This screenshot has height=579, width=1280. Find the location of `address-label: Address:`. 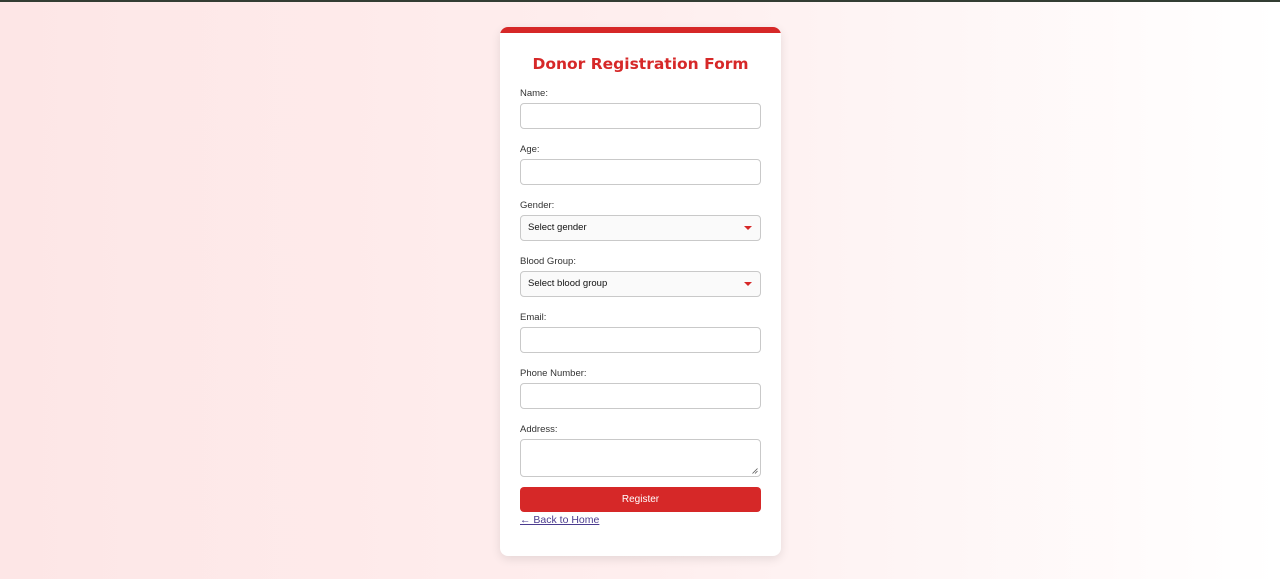

address-label: Address: is located at coordinates (539, 429).